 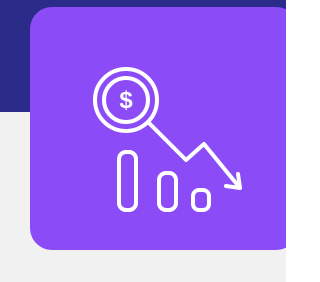 I want to click on trend-line, so click(x=194, y=155).